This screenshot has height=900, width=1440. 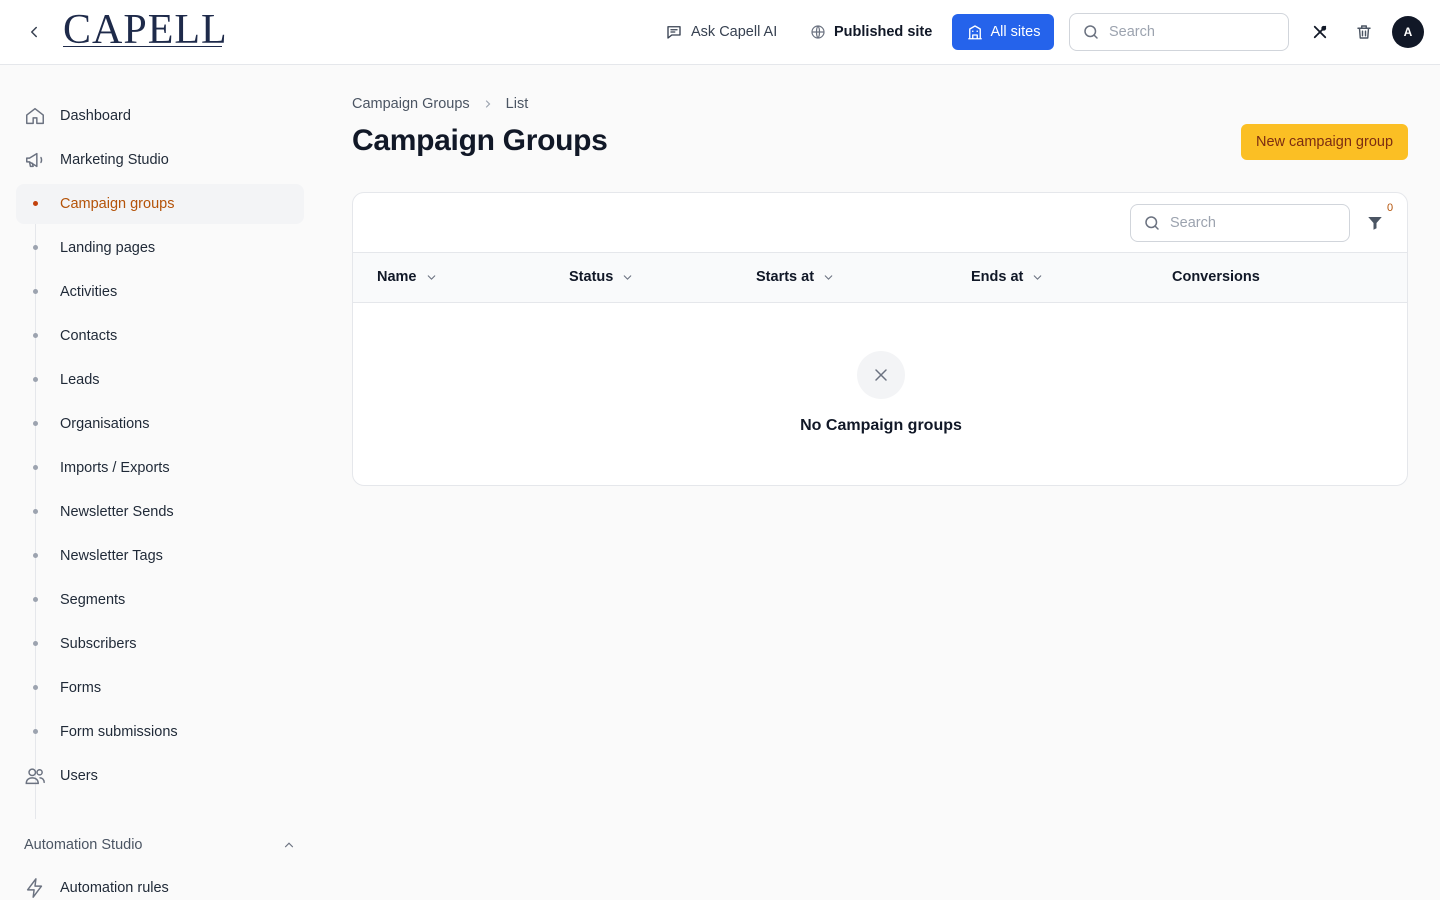 I want to click on sidebar-item-label: Newsletter Sends, so click(x=117, y=512).